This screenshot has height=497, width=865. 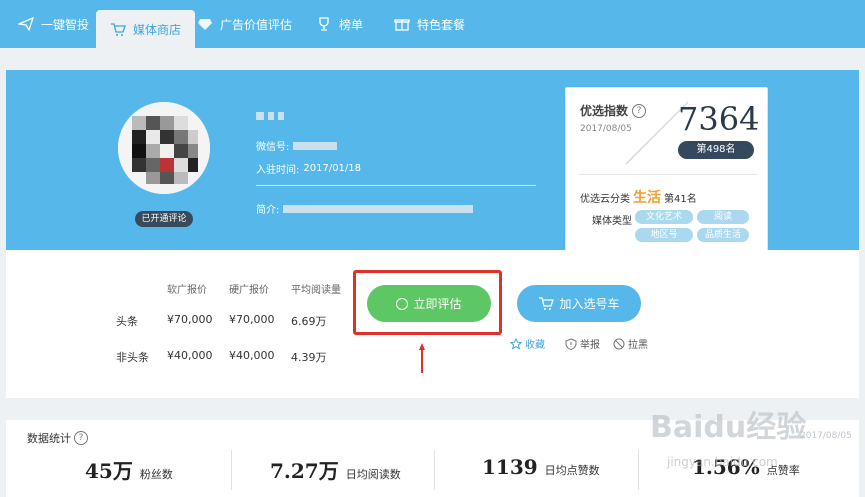 I want to click on tag-regional: 地区号, so click(x=664, y=235).